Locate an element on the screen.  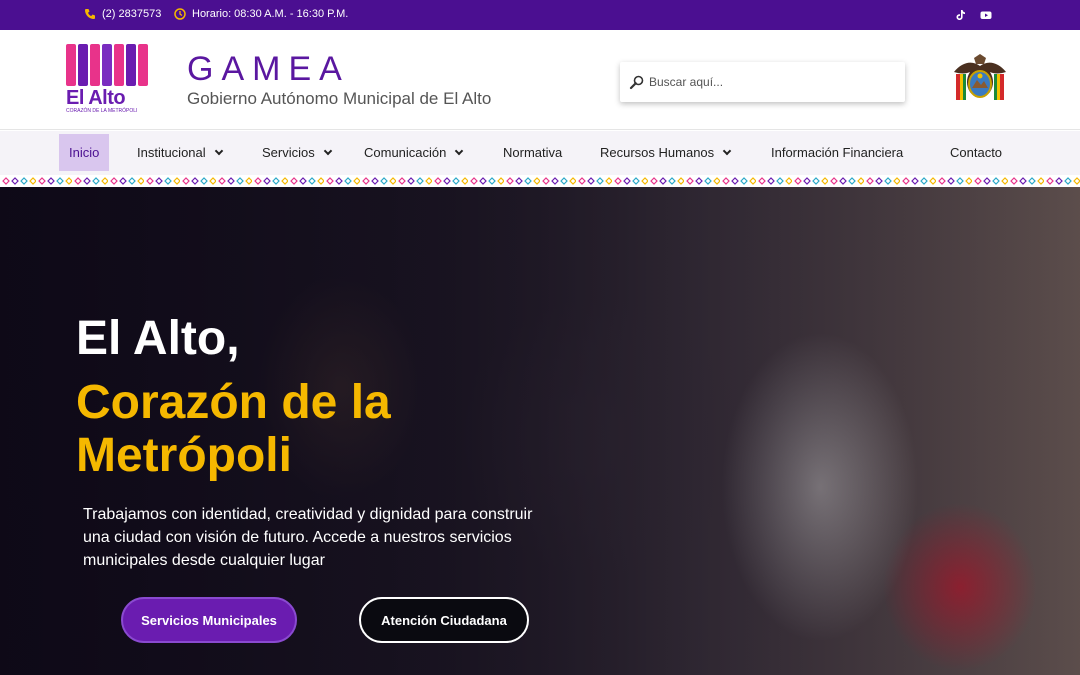
phone-contact: (2) 2837573 is located at coordinates (122, 14).